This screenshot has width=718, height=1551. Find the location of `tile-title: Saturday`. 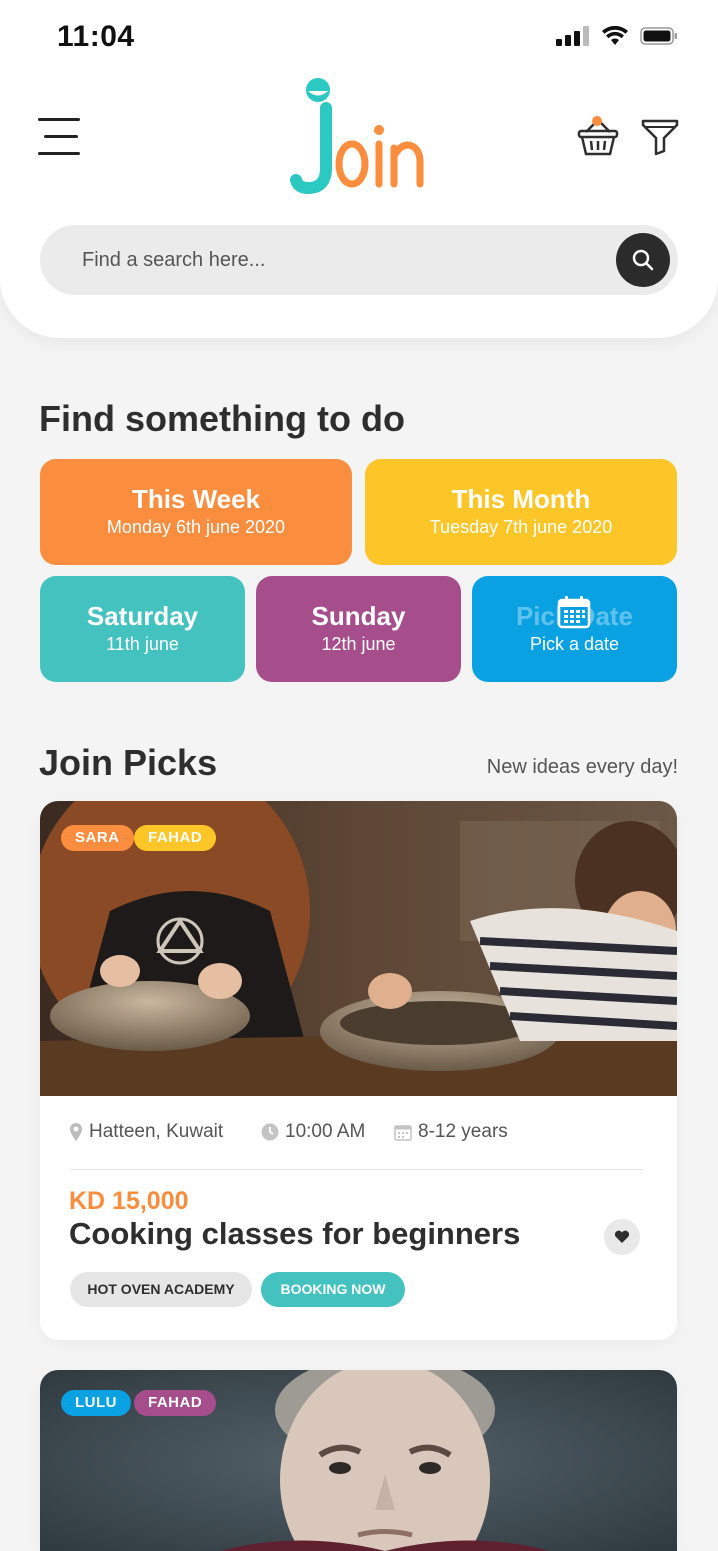

tile-title: Saturday is located at coordinates (142, 616).